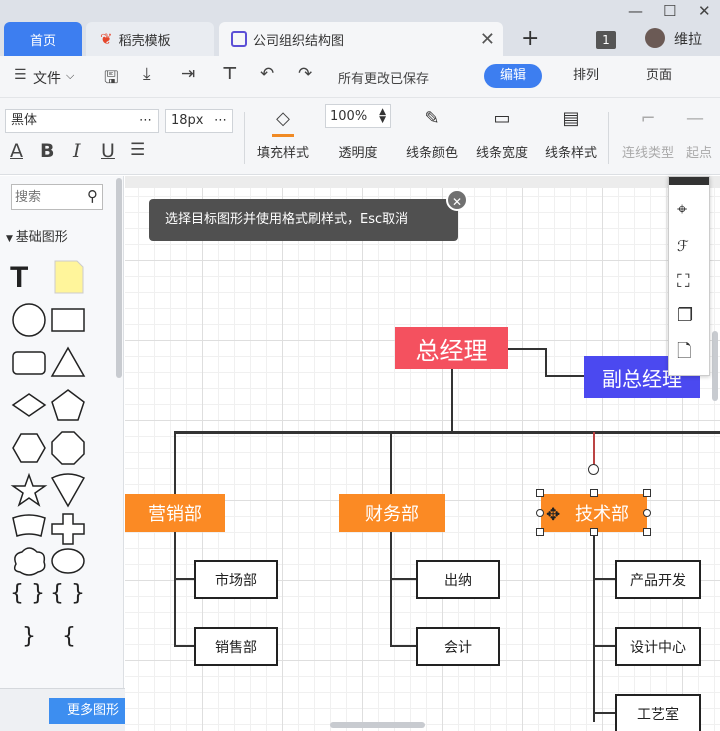 This screenshot has height=731, width=720. What do you see at coordinates (502, 118) in the screenshot?
I see `line-width-icon: ▭` at bounding box center [502, 118].